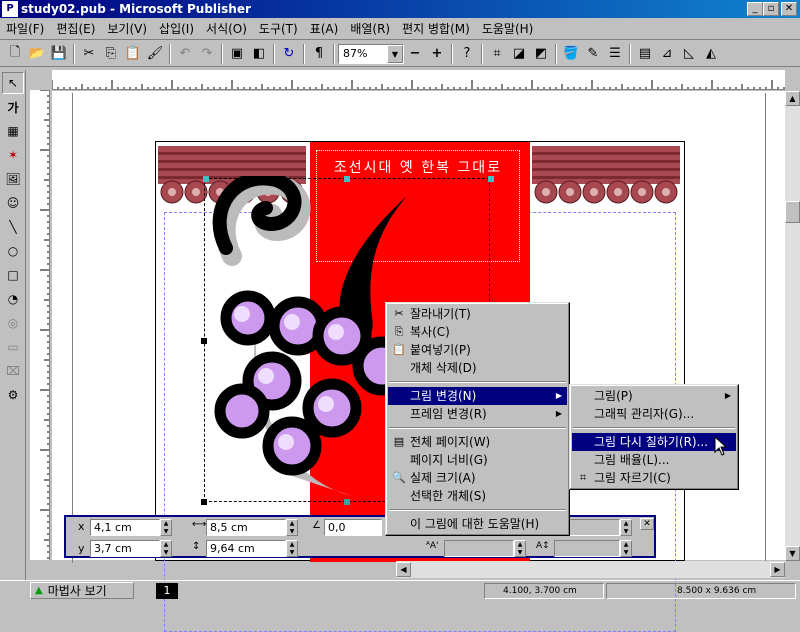 The width and height of the screenshot is (800, 632). Describe the element at coordinates (626, 527) in the screenshot. I see `char-spacing-spinner: ▲ ▼` at that location.